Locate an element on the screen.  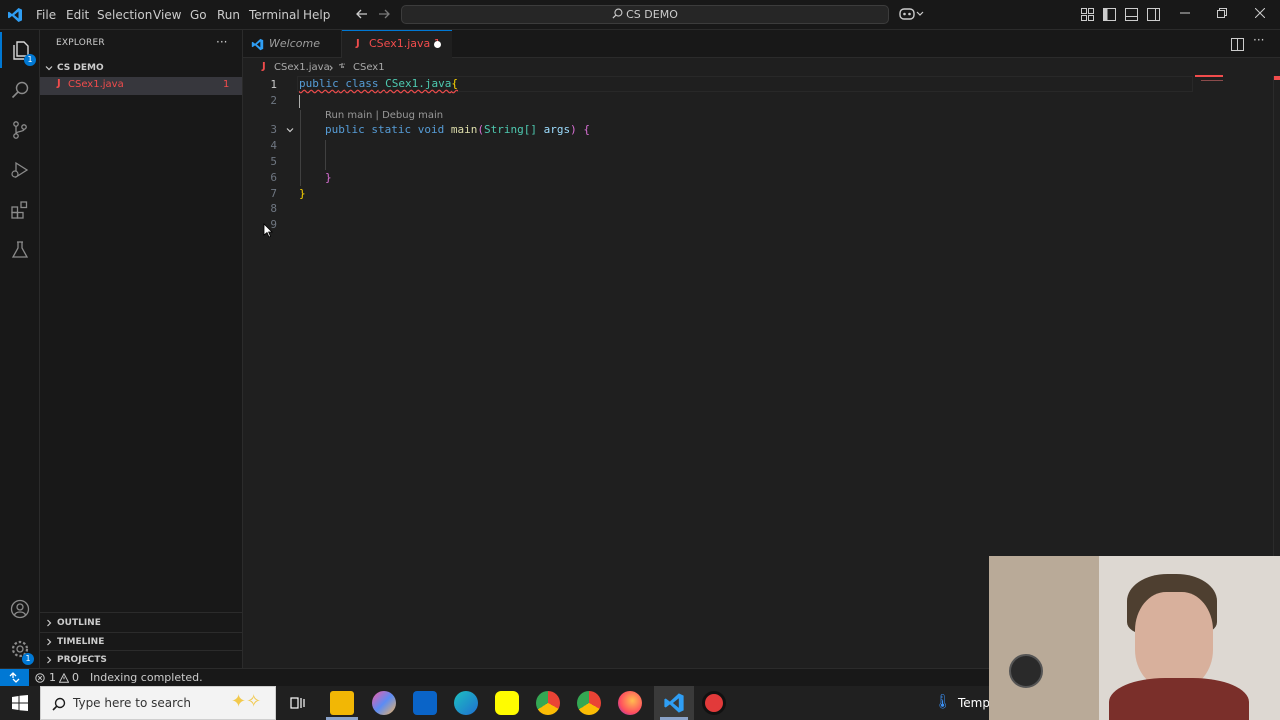
code-line-1: public class CSex1.java{ is located at coordinates (378, 83).